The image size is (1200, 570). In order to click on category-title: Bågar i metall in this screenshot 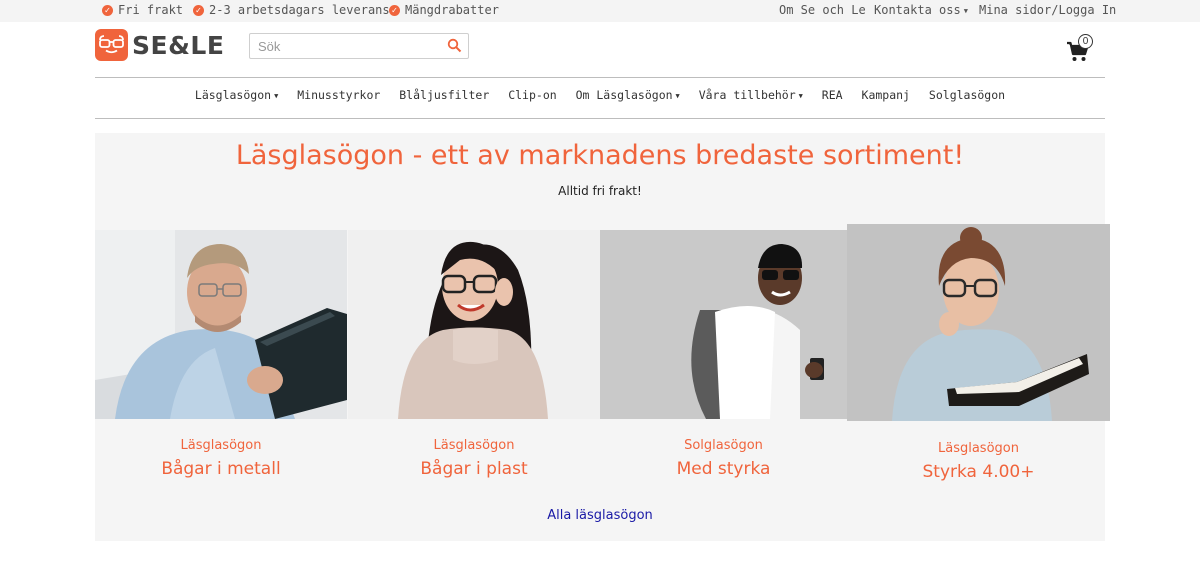, I will do `click(221, 469)`.